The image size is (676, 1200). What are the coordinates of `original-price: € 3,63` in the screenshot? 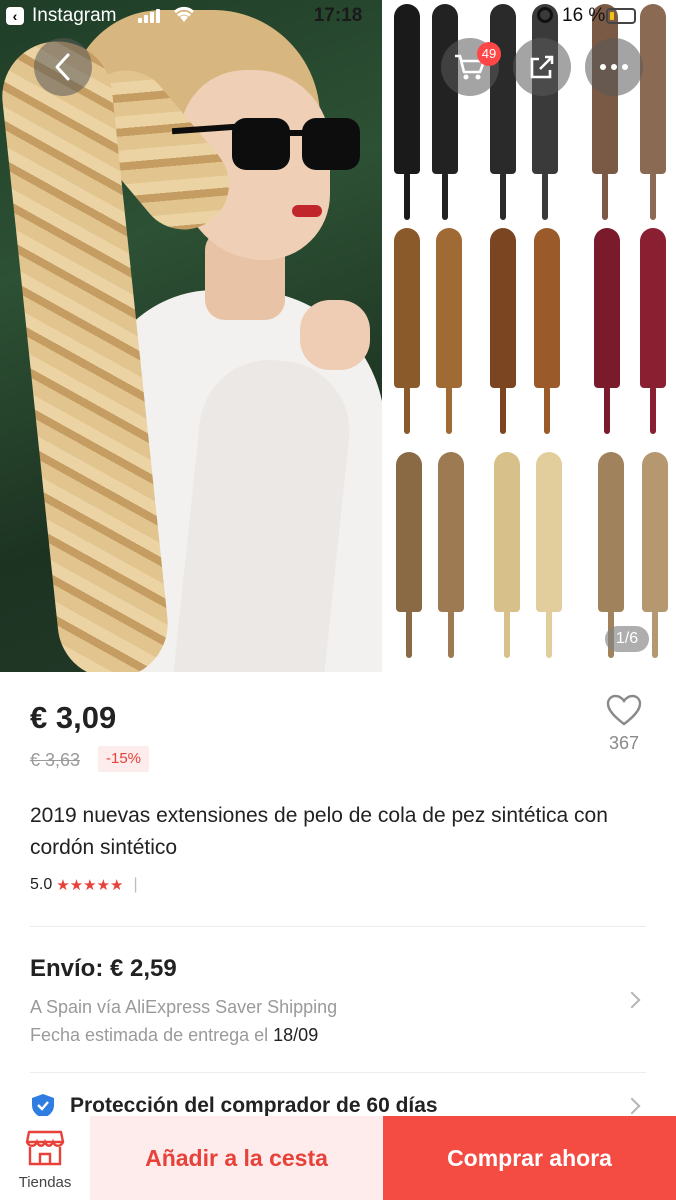 It's located at (55, 760).